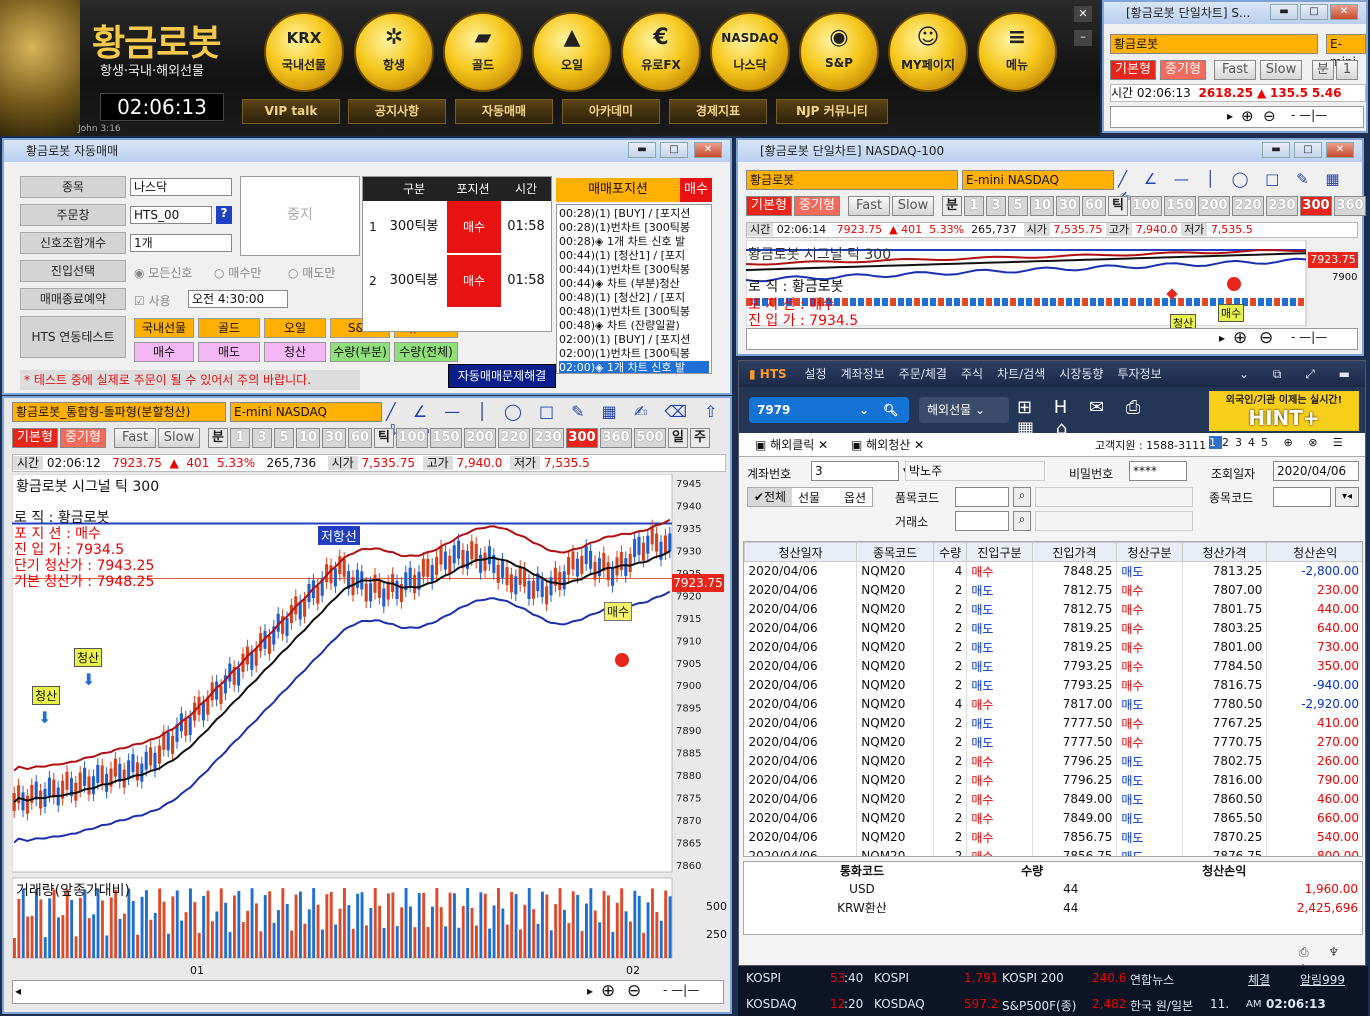 This screenshot has height=1016, width=1370. Describe the element at coordinates (1323, 70) in the screenshot. I see `mini-tab-minute: 분` at that location.